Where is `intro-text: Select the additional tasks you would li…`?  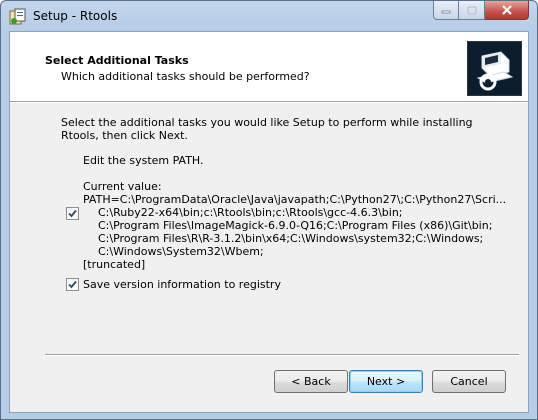
intro-text: Select the additional tasks you would li… is located at coordinates (267, 129).